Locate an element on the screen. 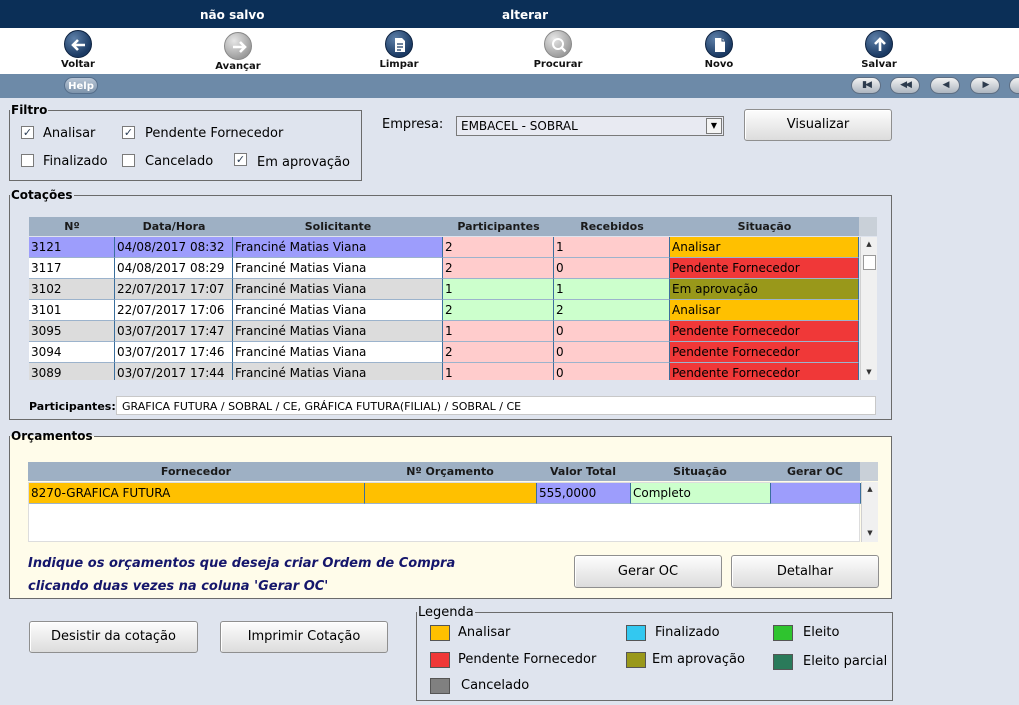 The width and height of the screenshot is (1019, 705). recebidos-cell: 2 is located at coordinates (612, 310).